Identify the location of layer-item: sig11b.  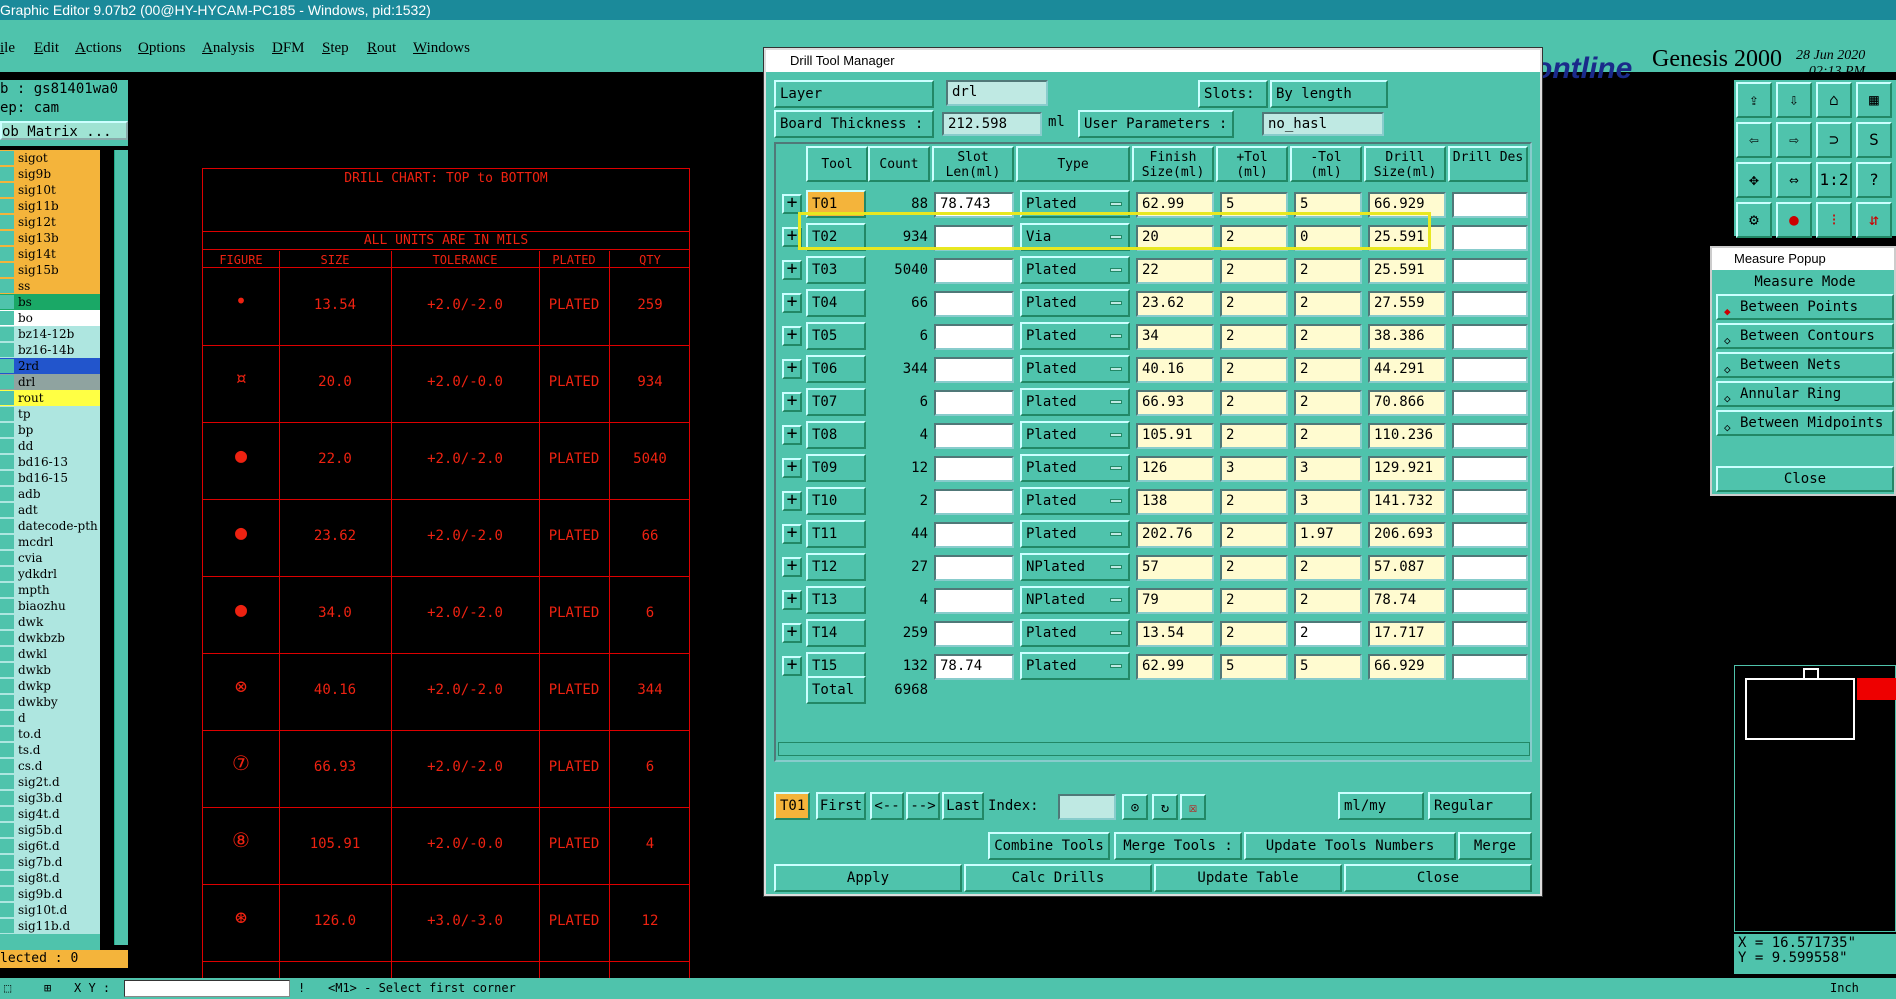
(50, 206).